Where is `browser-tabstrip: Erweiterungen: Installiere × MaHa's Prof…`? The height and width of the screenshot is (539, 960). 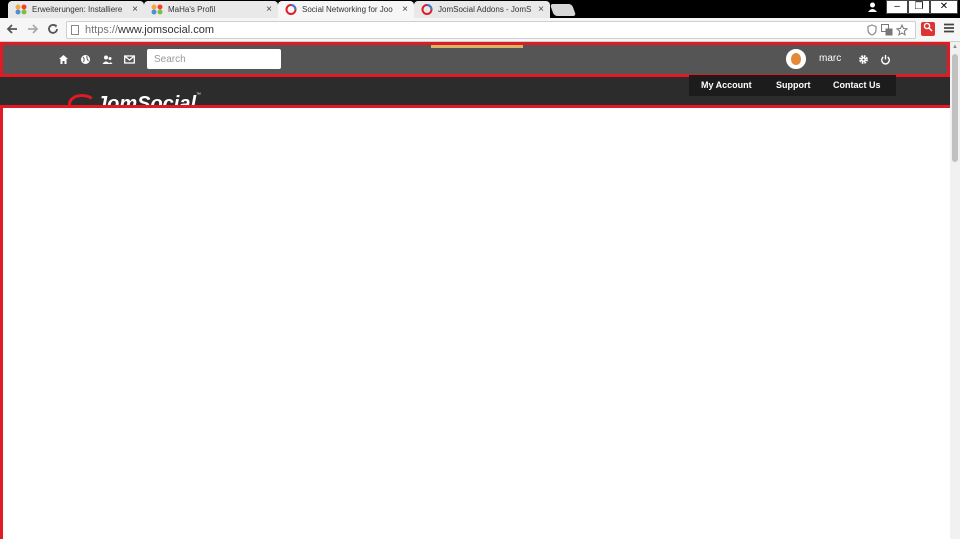
browser-tabstrip: Erweiterungen: Installiere × MaHa's Prof… is located at coordinates (480, 9).